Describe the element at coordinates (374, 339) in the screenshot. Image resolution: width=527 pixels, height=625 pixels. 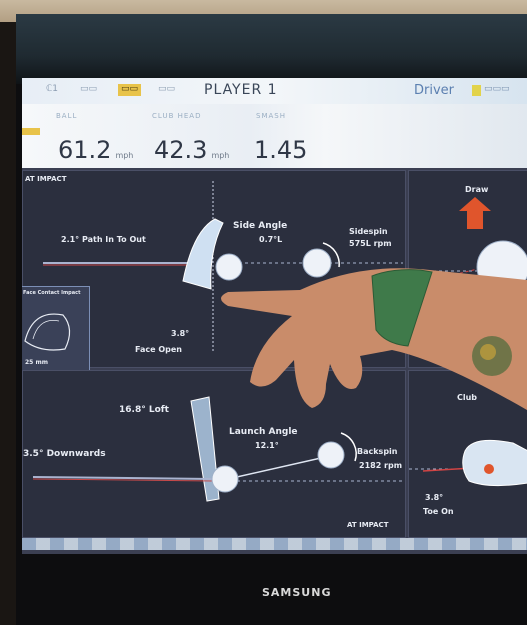
I see `pointing-hand` at that location.